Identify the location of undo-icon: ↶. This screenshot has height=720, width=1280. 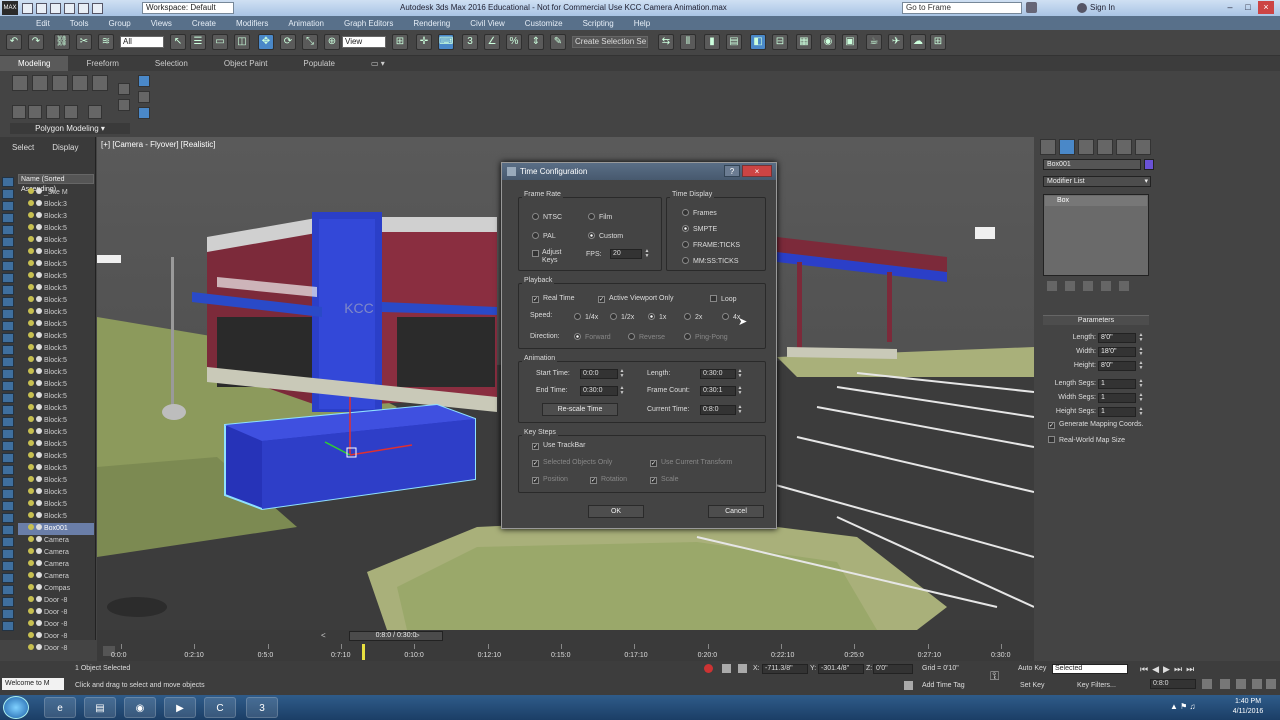
(14, 42).